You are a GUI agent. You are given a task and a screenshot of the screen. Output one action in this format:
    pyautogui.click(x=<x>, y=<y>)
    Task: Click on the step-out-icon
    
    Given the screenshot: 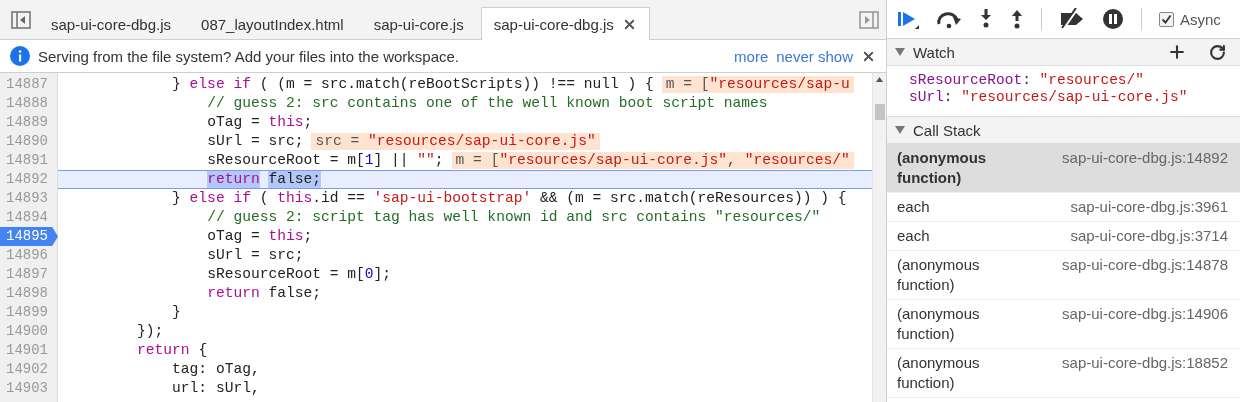 What is the action you would take?
    pyautogui.click(x=1017, y=19)
    